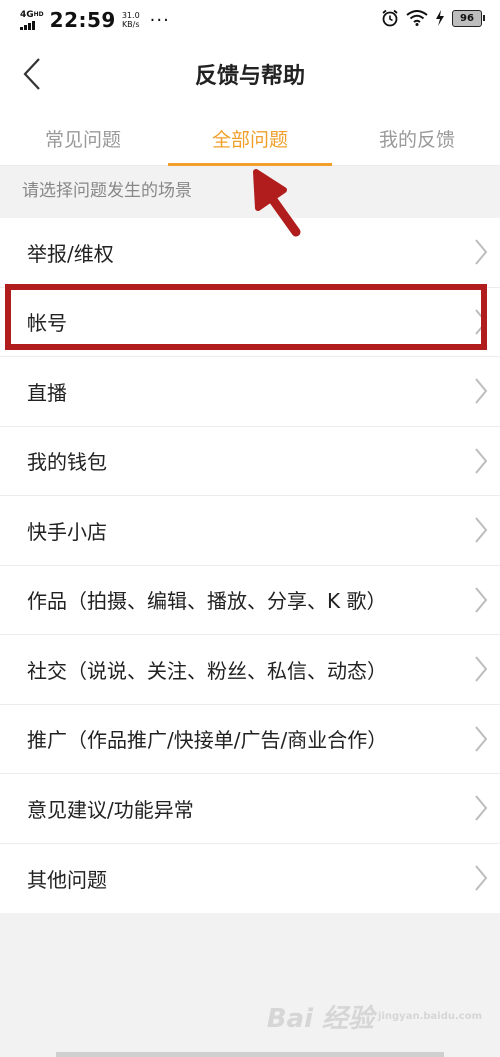 The width and height of the screenshot is (500, 1057). I want to click on list-item-label: 快手小店, so click(67, 531).